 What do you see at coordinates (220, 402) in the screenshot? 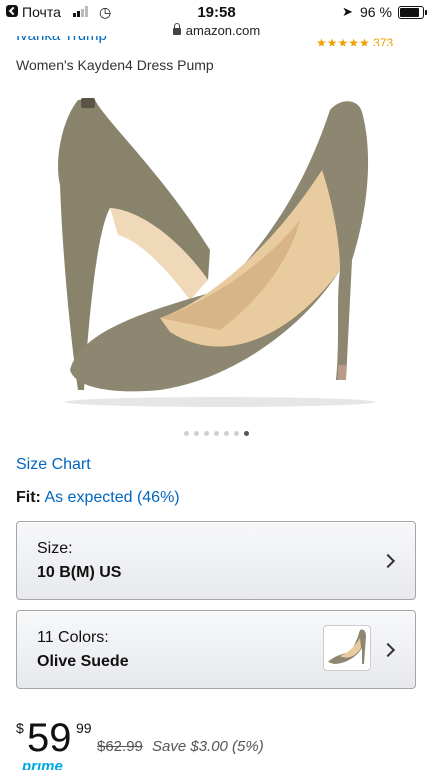
I see `shoe-shadow` at bounding box center [220, 402].